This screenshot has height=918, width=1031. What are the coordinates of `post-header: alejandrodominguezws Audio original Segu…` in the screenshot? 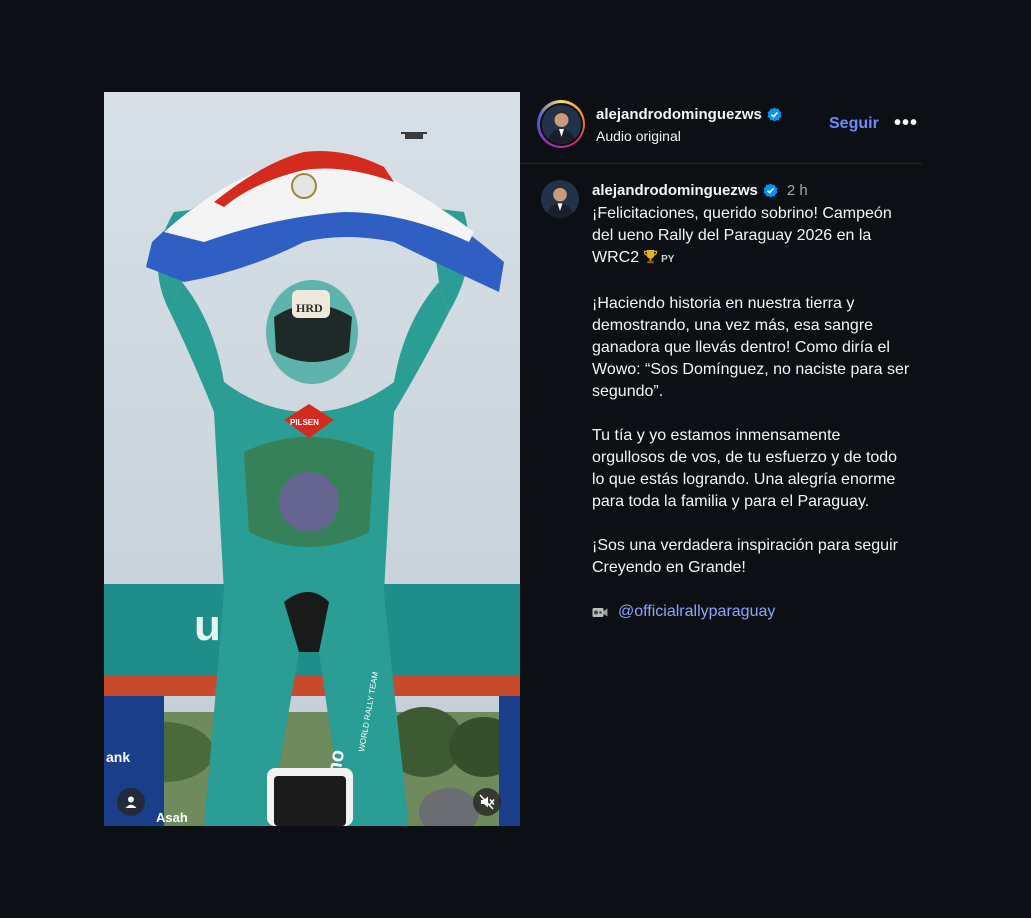 It's located at (721, 128).